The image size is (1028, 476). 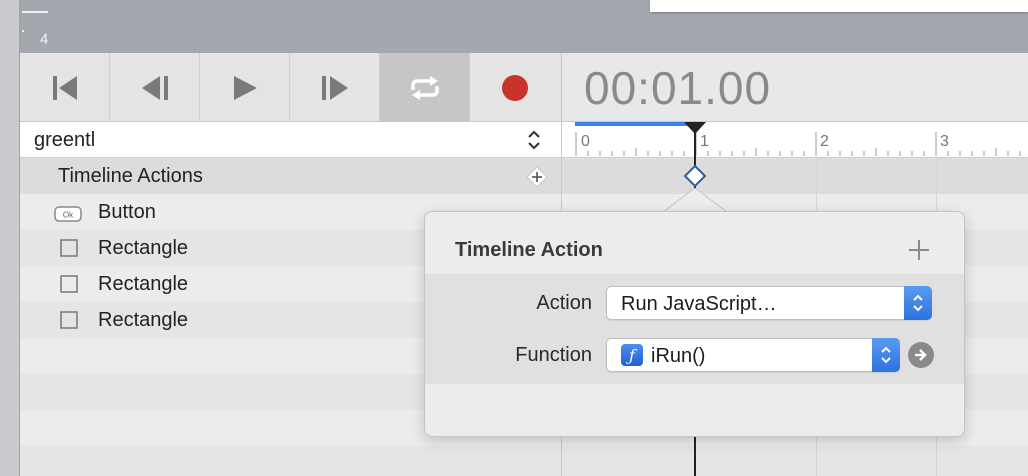 What do you see at coordinates (839, 6) in the screenshot?
I see `canvas-sheet` at bounding box center [839, 6].